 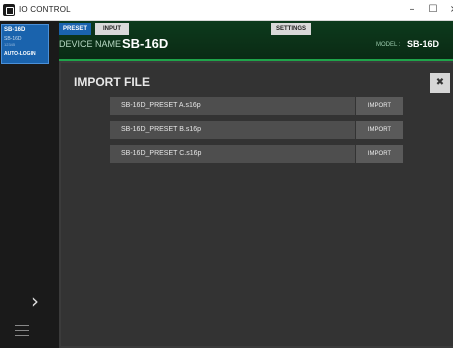 What do you see at coordinates (75, 29) in the screenshot?
I see `tab-preset: PRESET` at bounding box center [75, 29].